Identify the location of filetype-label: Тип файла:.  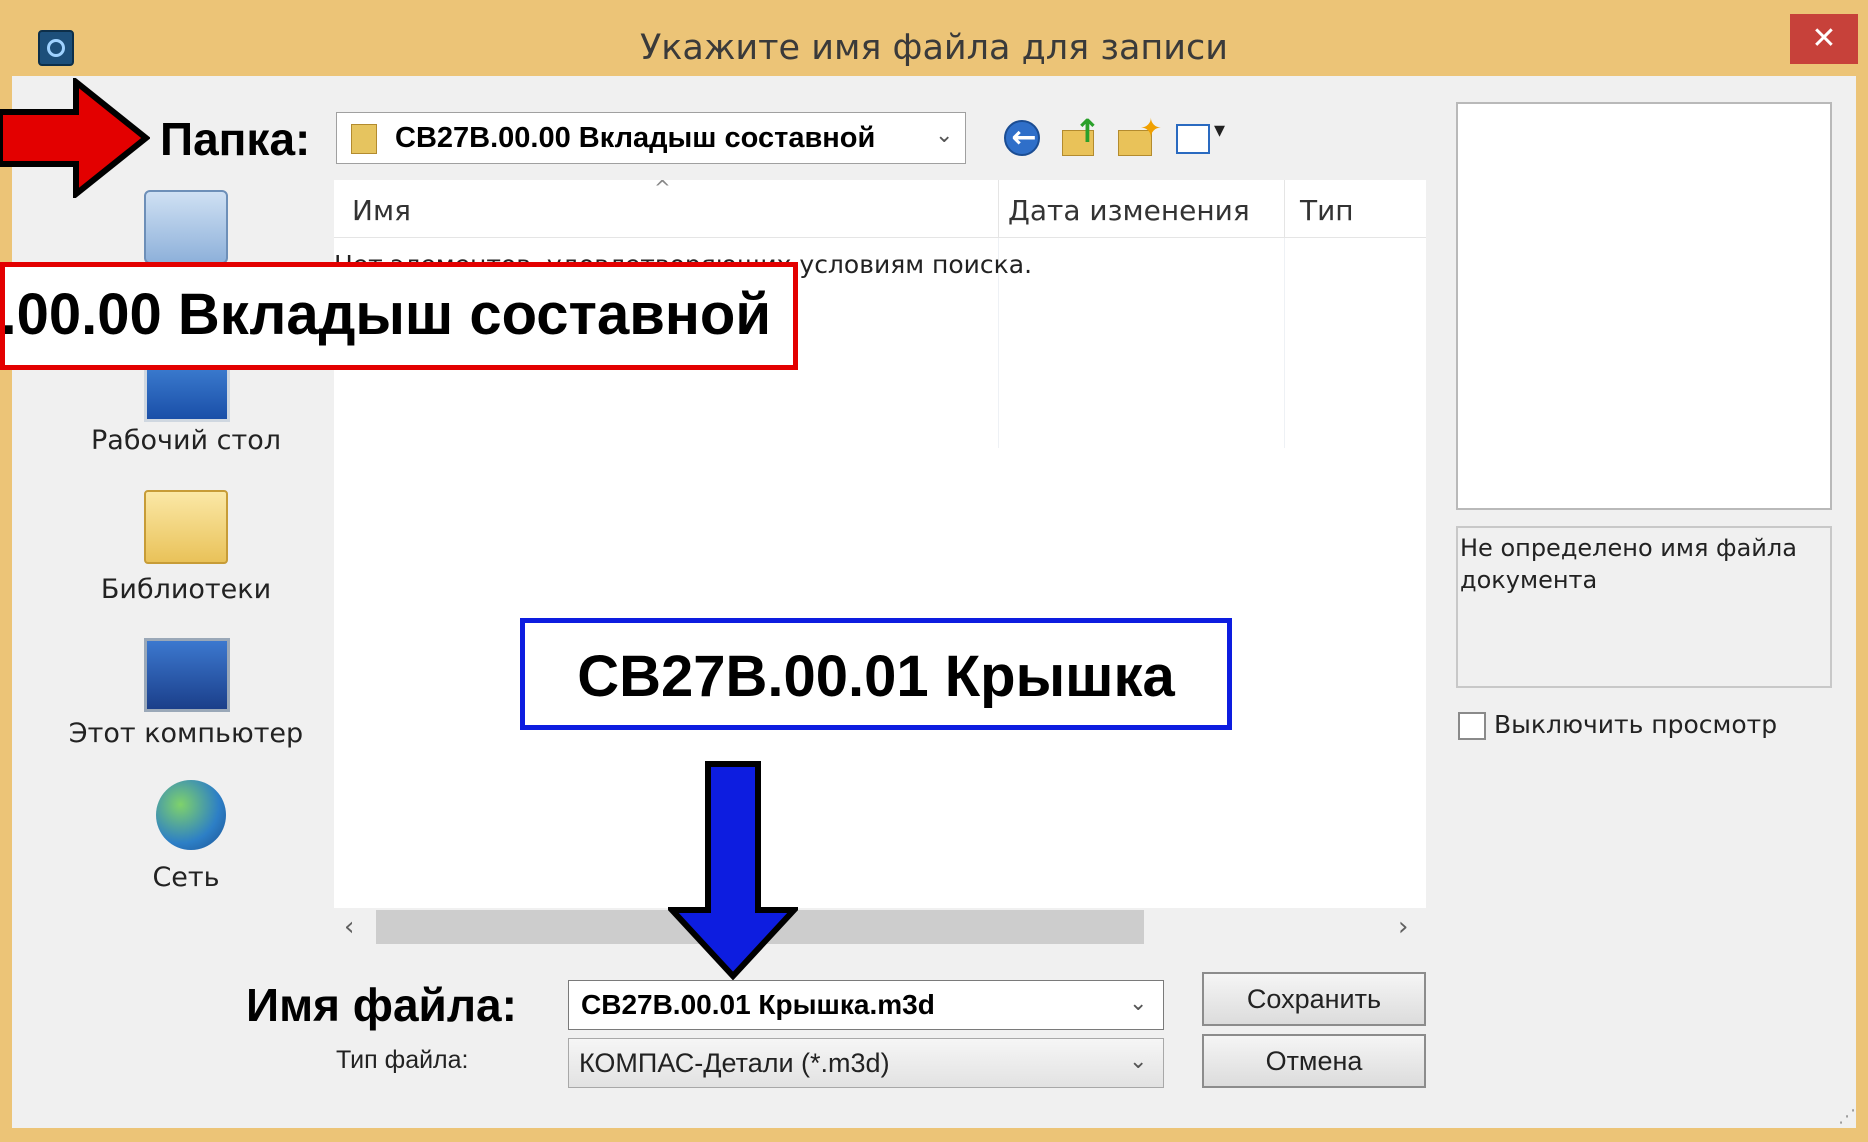
(402, 1060).